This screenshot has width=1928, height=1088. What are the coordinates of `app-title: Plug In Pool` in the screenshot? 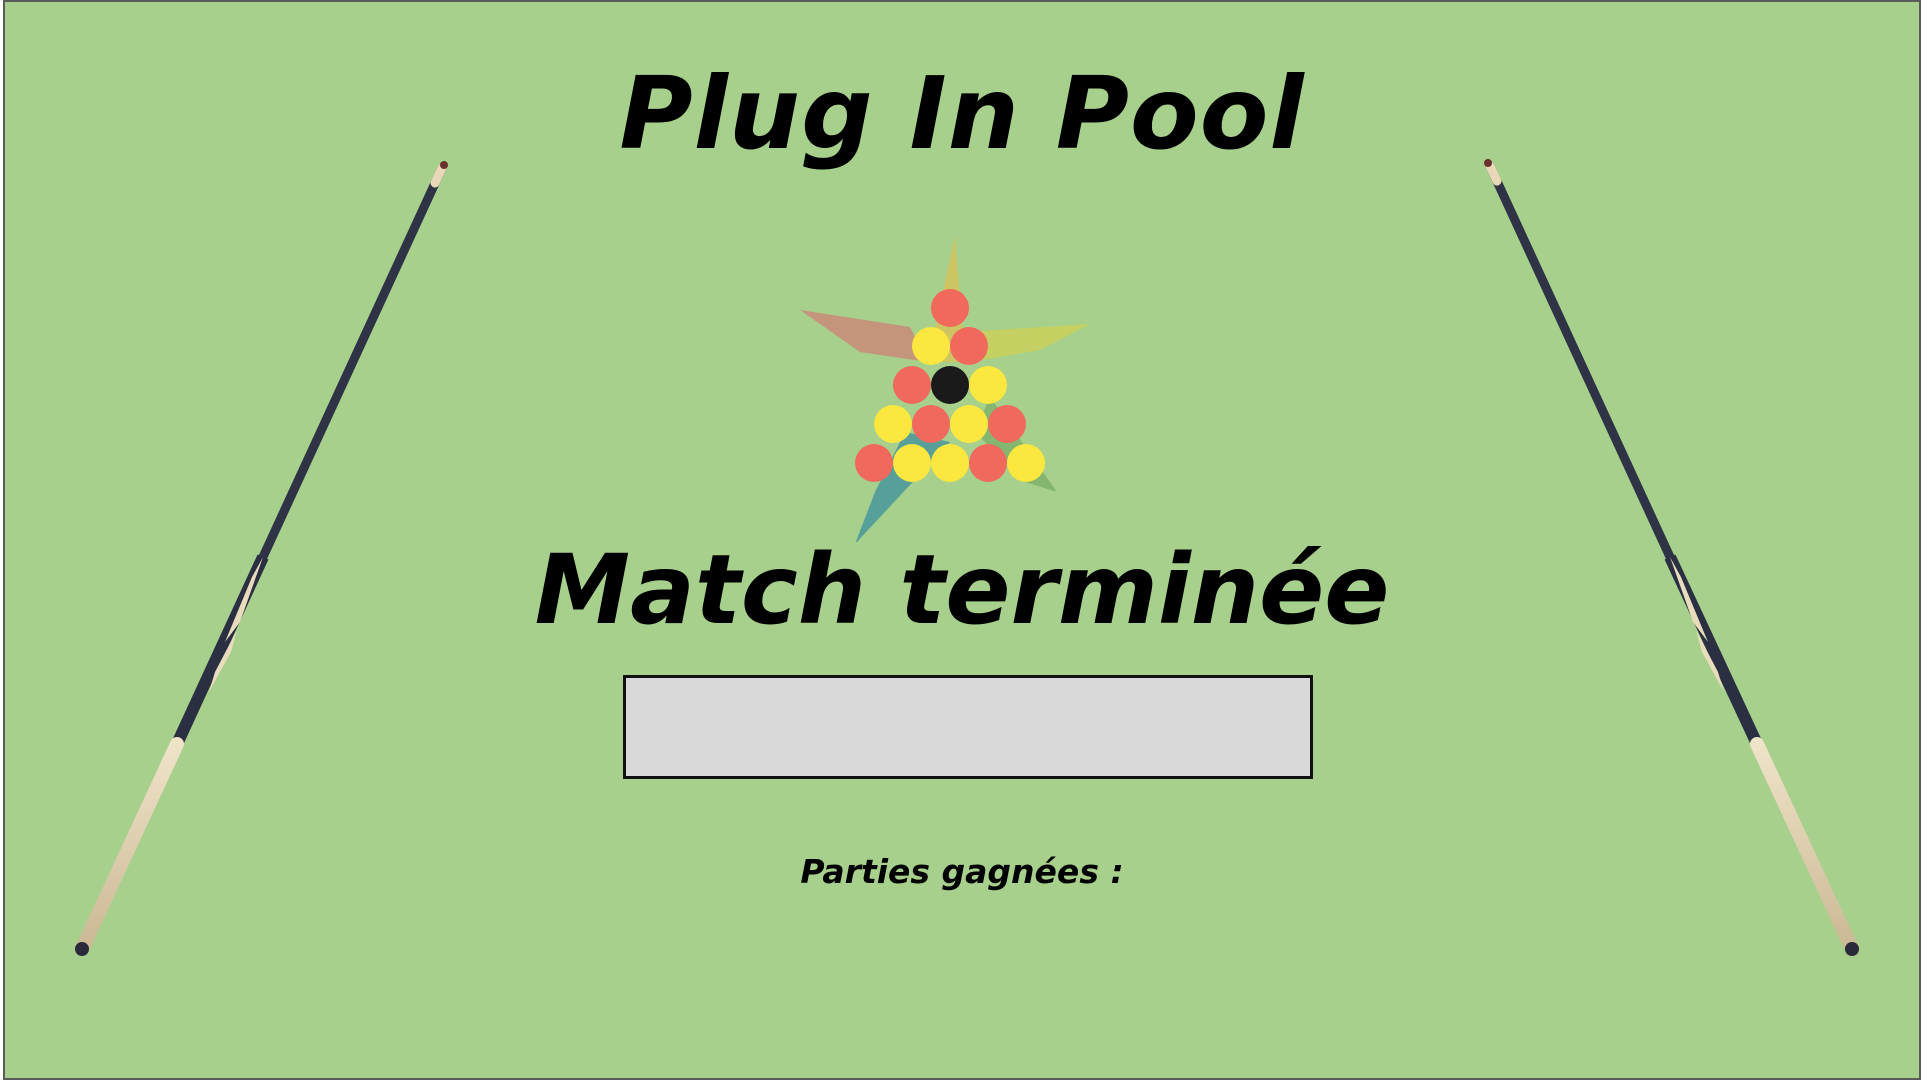 It's located at (962, 113).